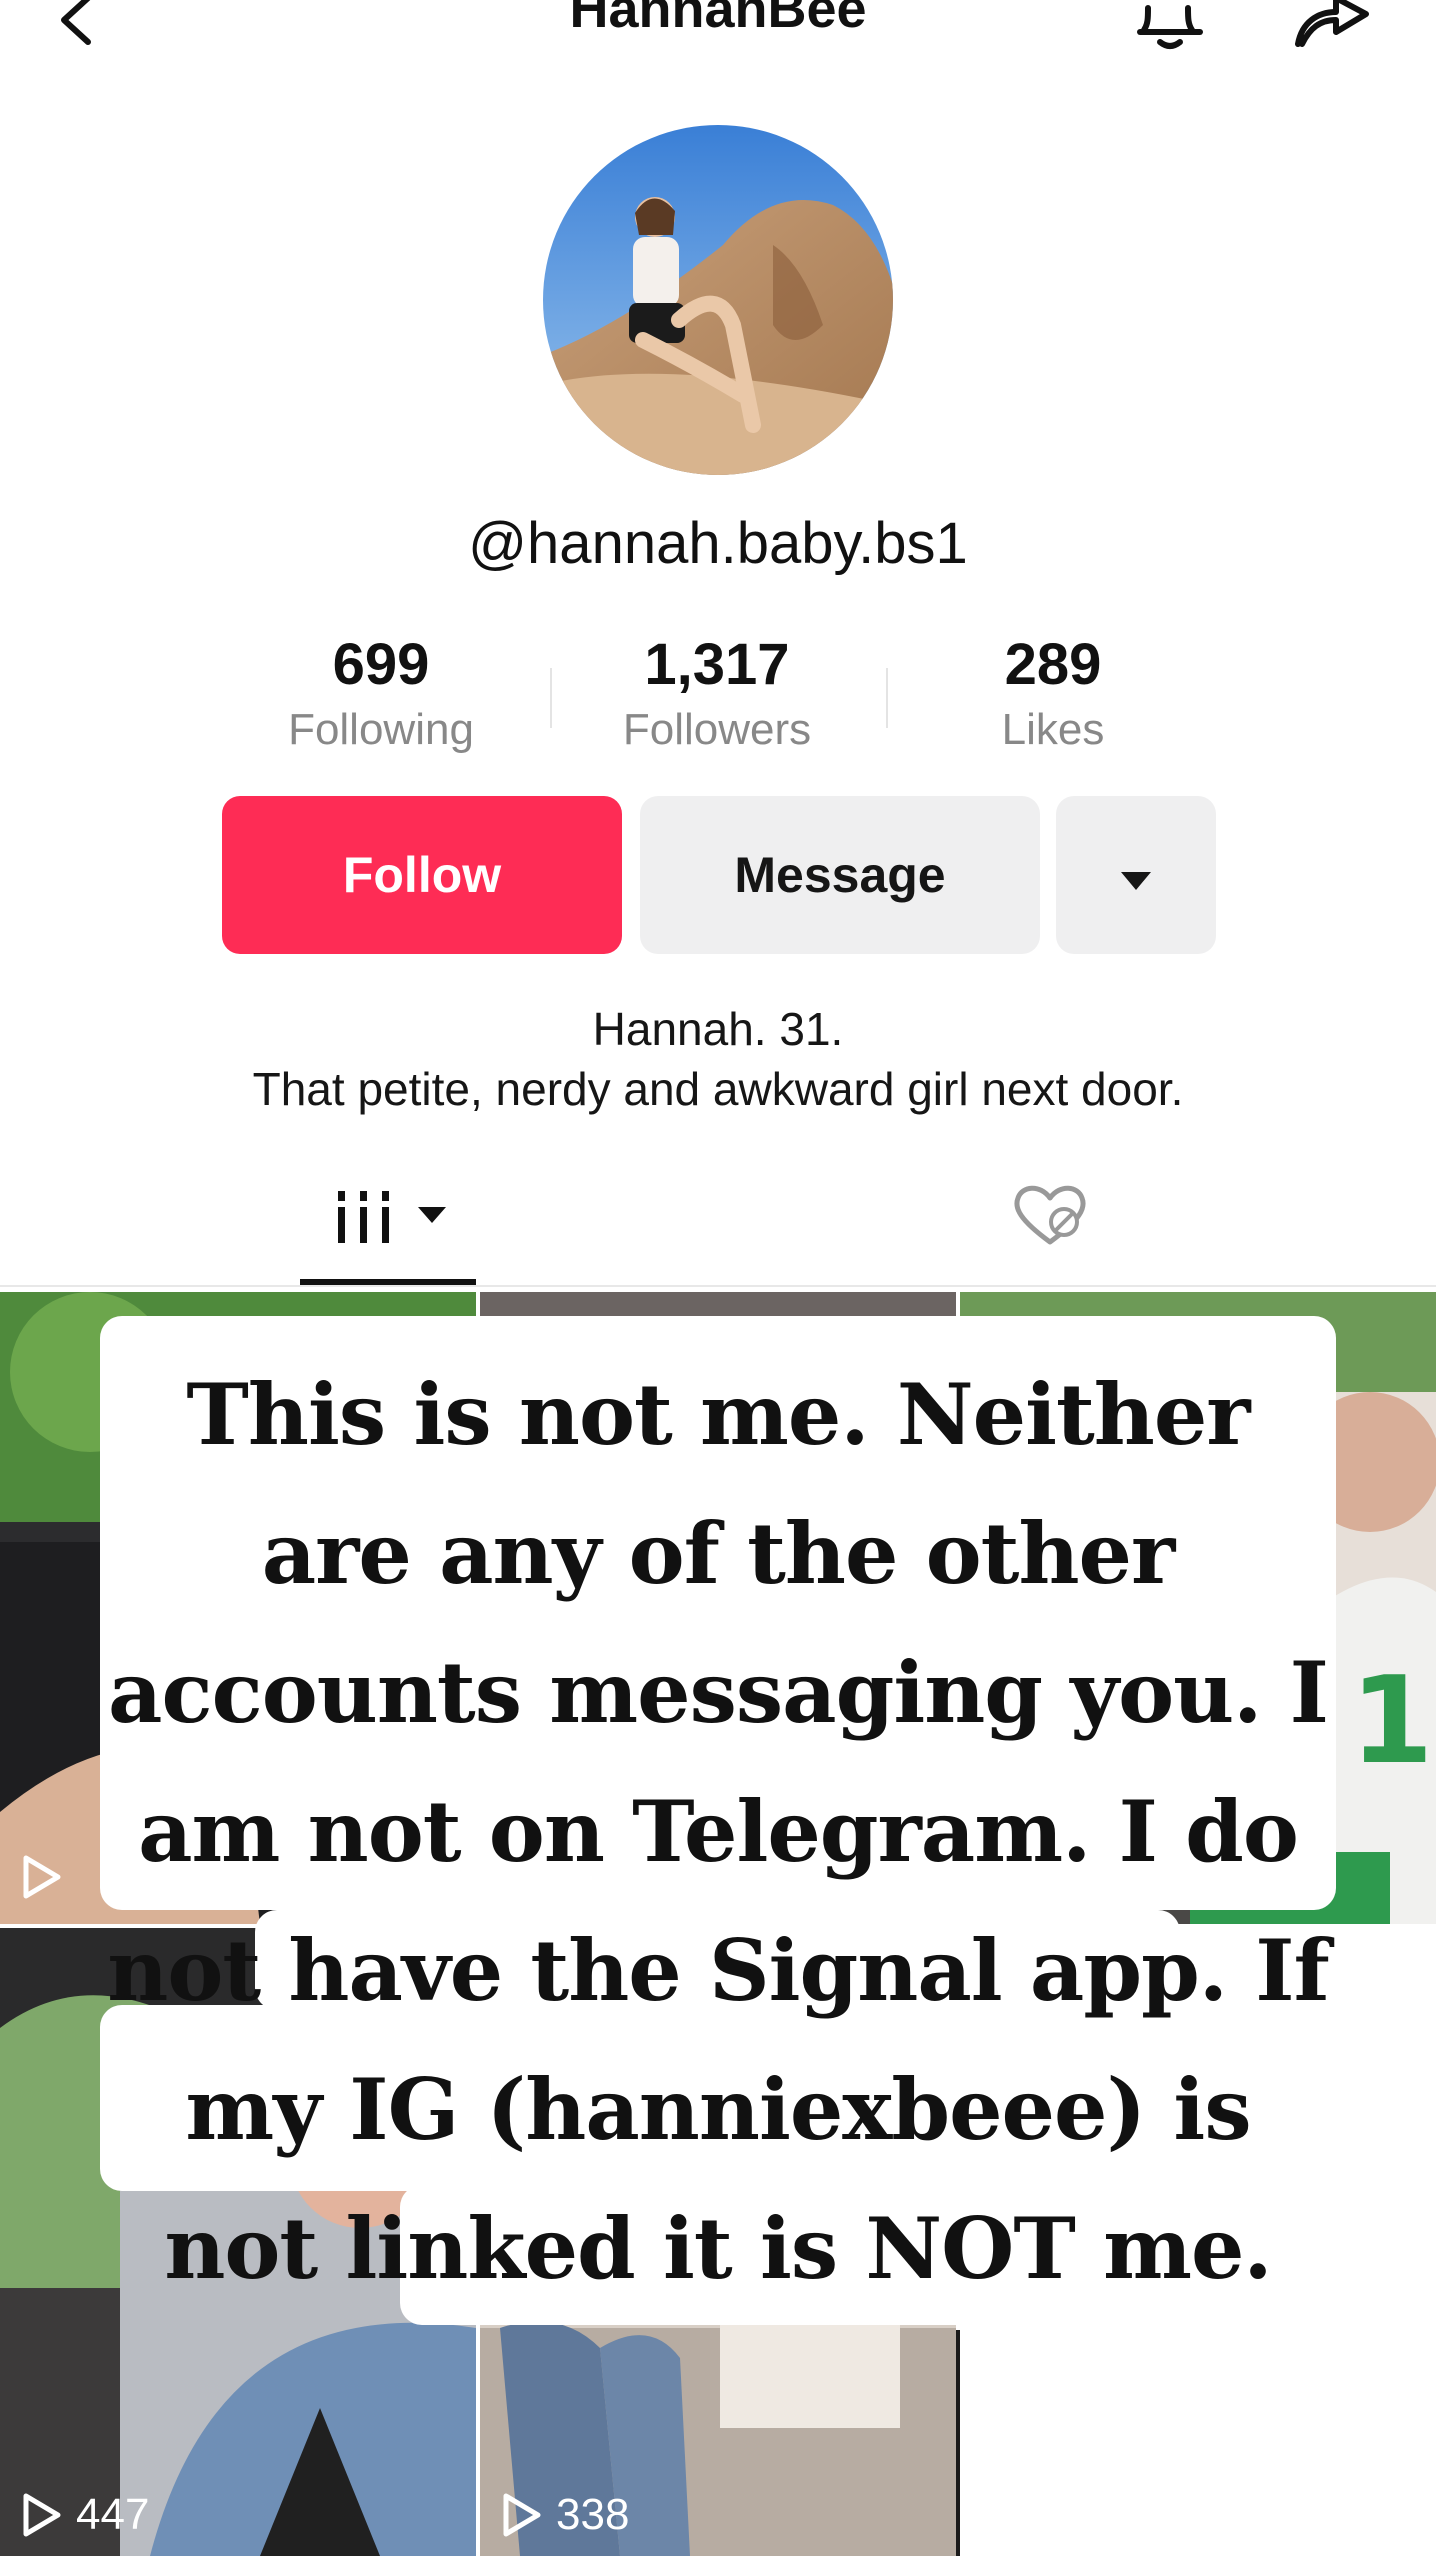 This screenshot has height=2556, width=1436. Describe the element at coordinates (1170, 30) in the screenshot. I see `bell-icon` at that location.